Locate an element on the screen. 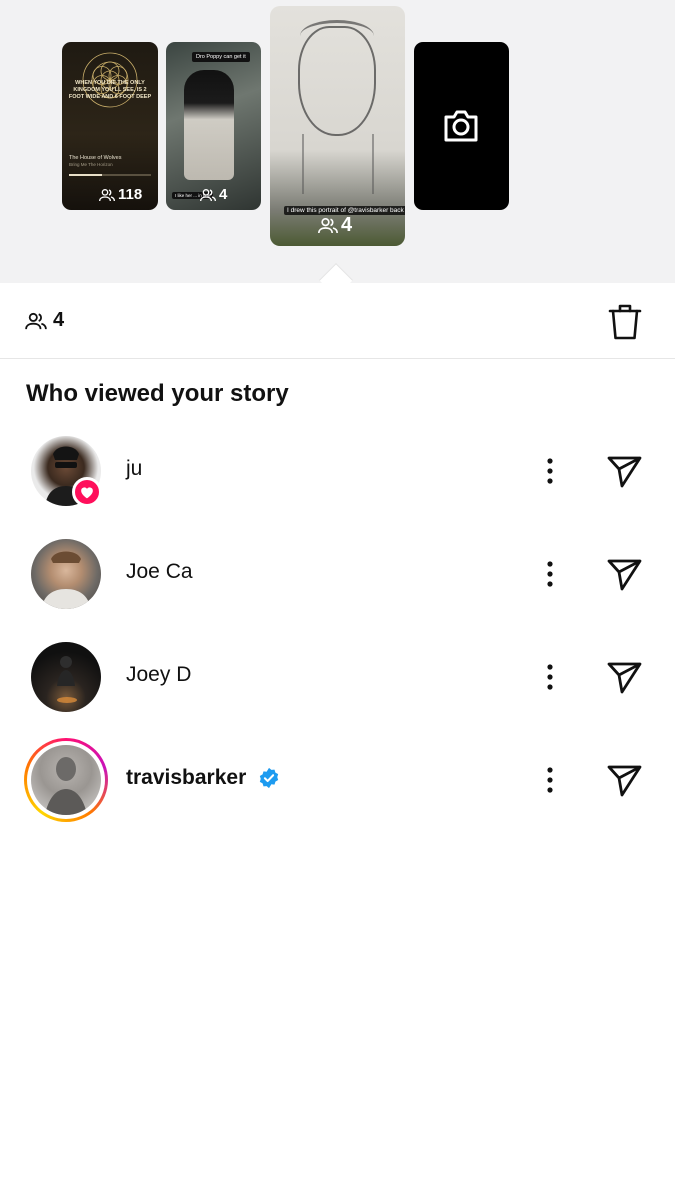 This screenshot has width=675, height=1200. story-stats-bar: 4 is located at coordinates (337, 321).